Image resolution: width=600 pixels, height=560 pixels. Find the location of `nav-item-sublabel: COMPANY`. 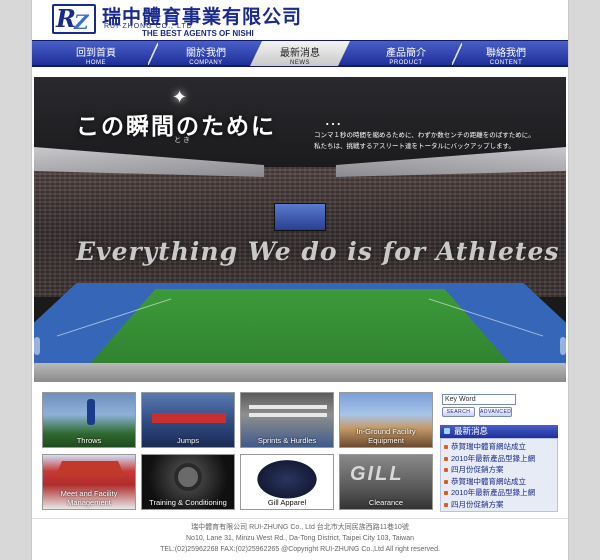

nav-item-sublabel: COMPANY is located at coordinates (206, 63).